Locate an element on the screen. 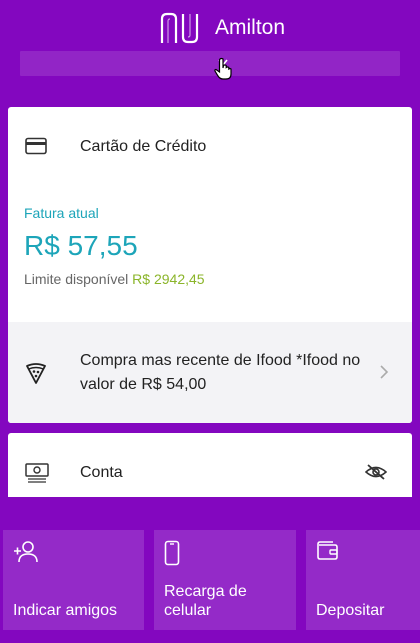 Image resolution: width=420 pixels, height=643 pixels. tile-label: Depositar is located at coordinates (350, 610).